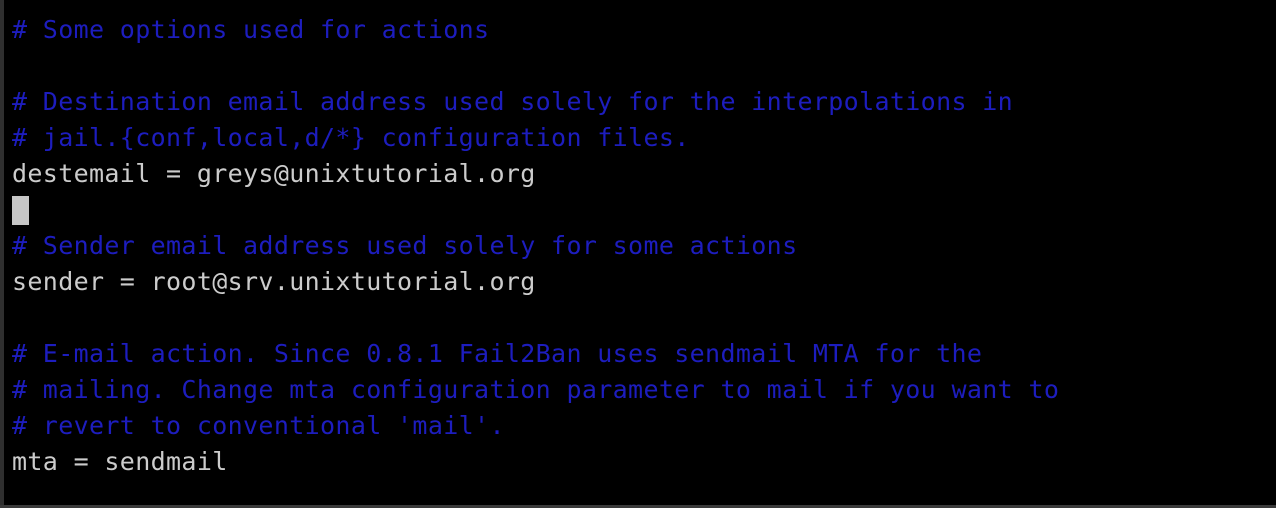 The height and width of the screenshot is (508, 1276). What do you see at coordinates (2, 254) in the screenshot?
I see `window-left-border` at bounding box center [2, 254].